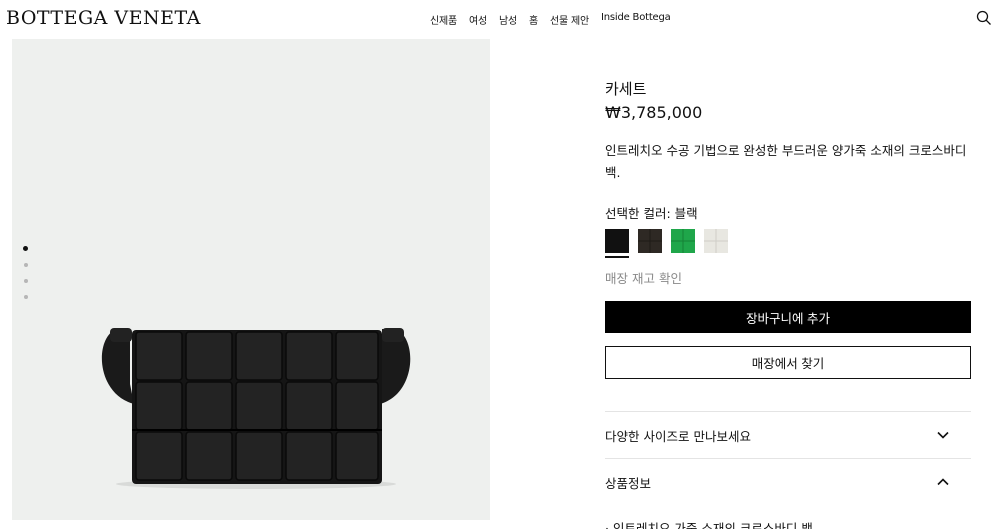 Image resolution: width=1000 pixels, height=529 pixels. I want to click on main-nav: 신제품 여성 남성 홈 선물 제안 Inside Bottega, so click(556, 19).